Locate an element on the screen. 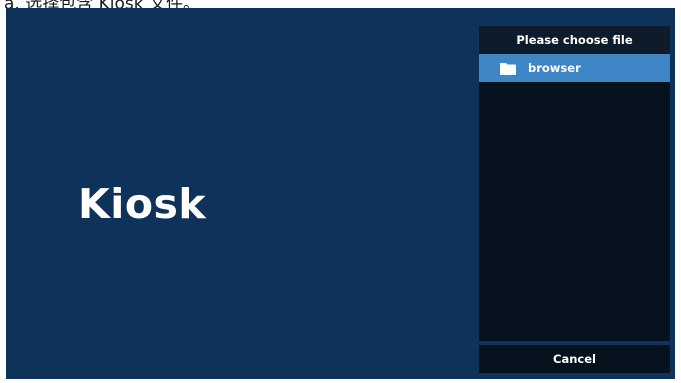 This screenshot has height=383, width=681. caption-strip: a. 选择包含 Kiosk 文件。 is located at coordinates (340, 4).